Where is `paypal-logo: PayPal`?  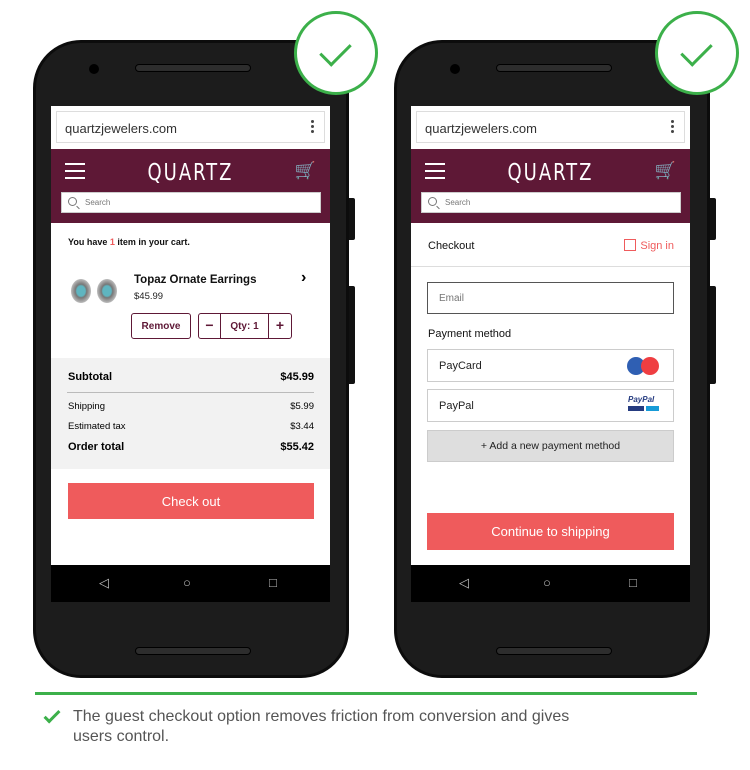 paypal-logo: PayPal is located at coordinates (643, 404).